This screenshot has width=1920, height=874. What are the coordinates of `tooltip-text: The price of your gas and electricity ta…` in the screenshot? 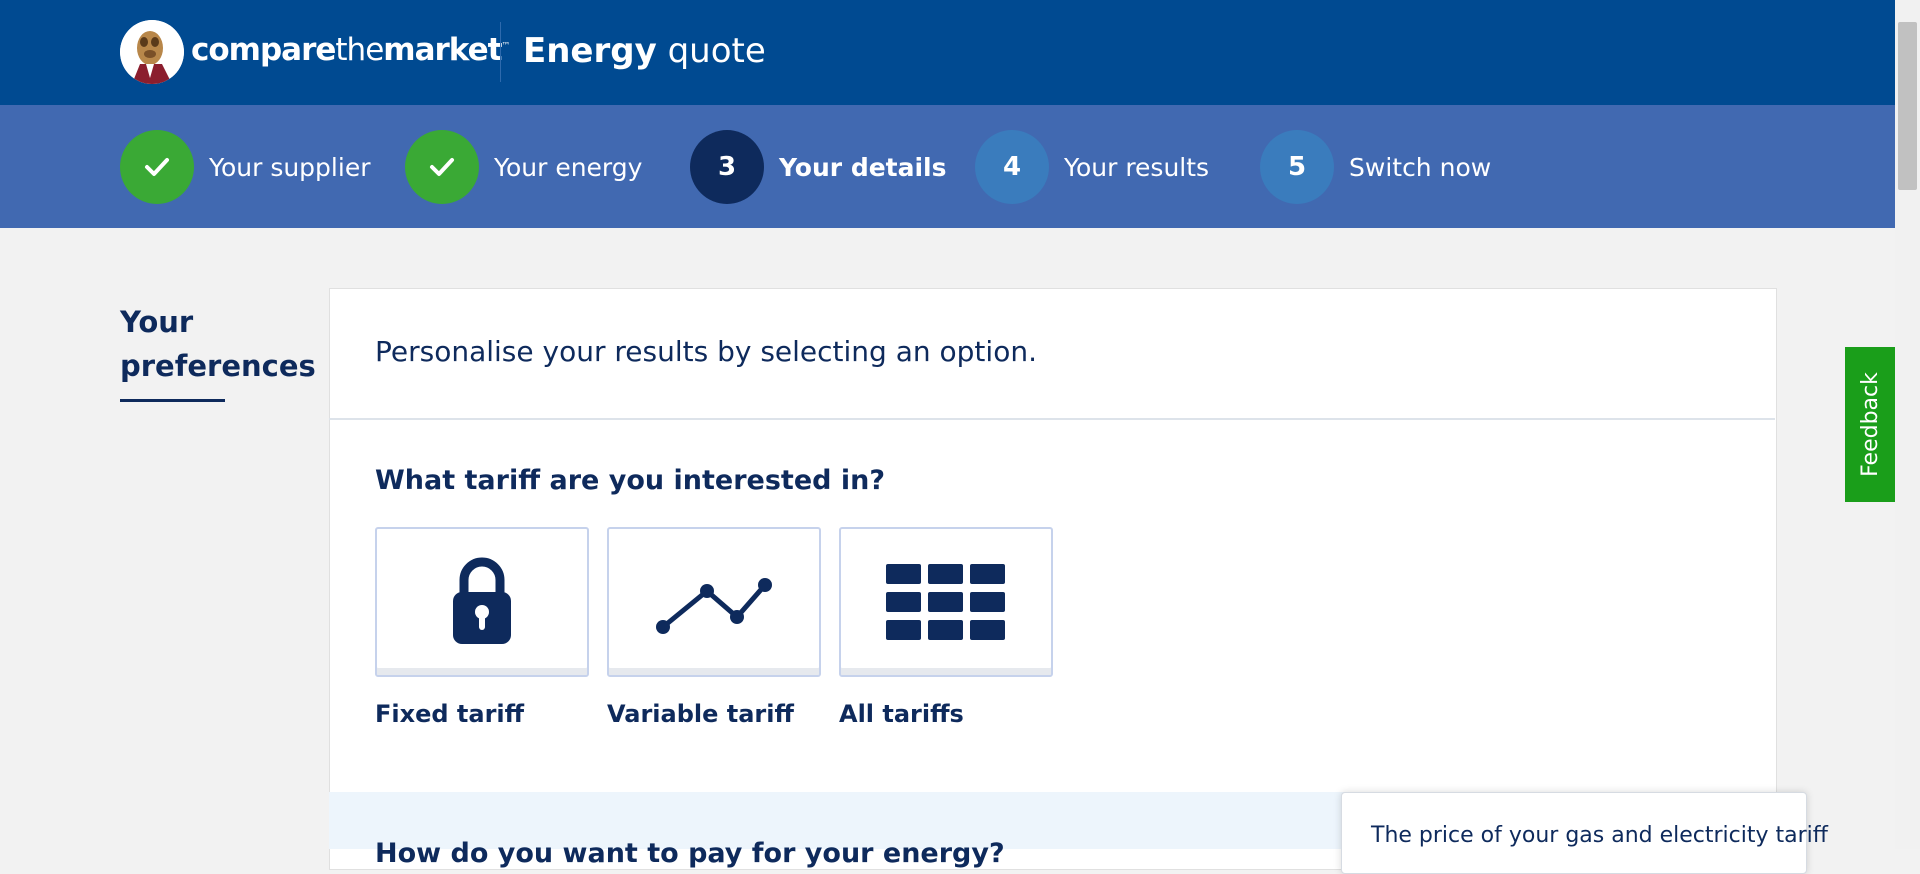 It's located at (1599, 835).